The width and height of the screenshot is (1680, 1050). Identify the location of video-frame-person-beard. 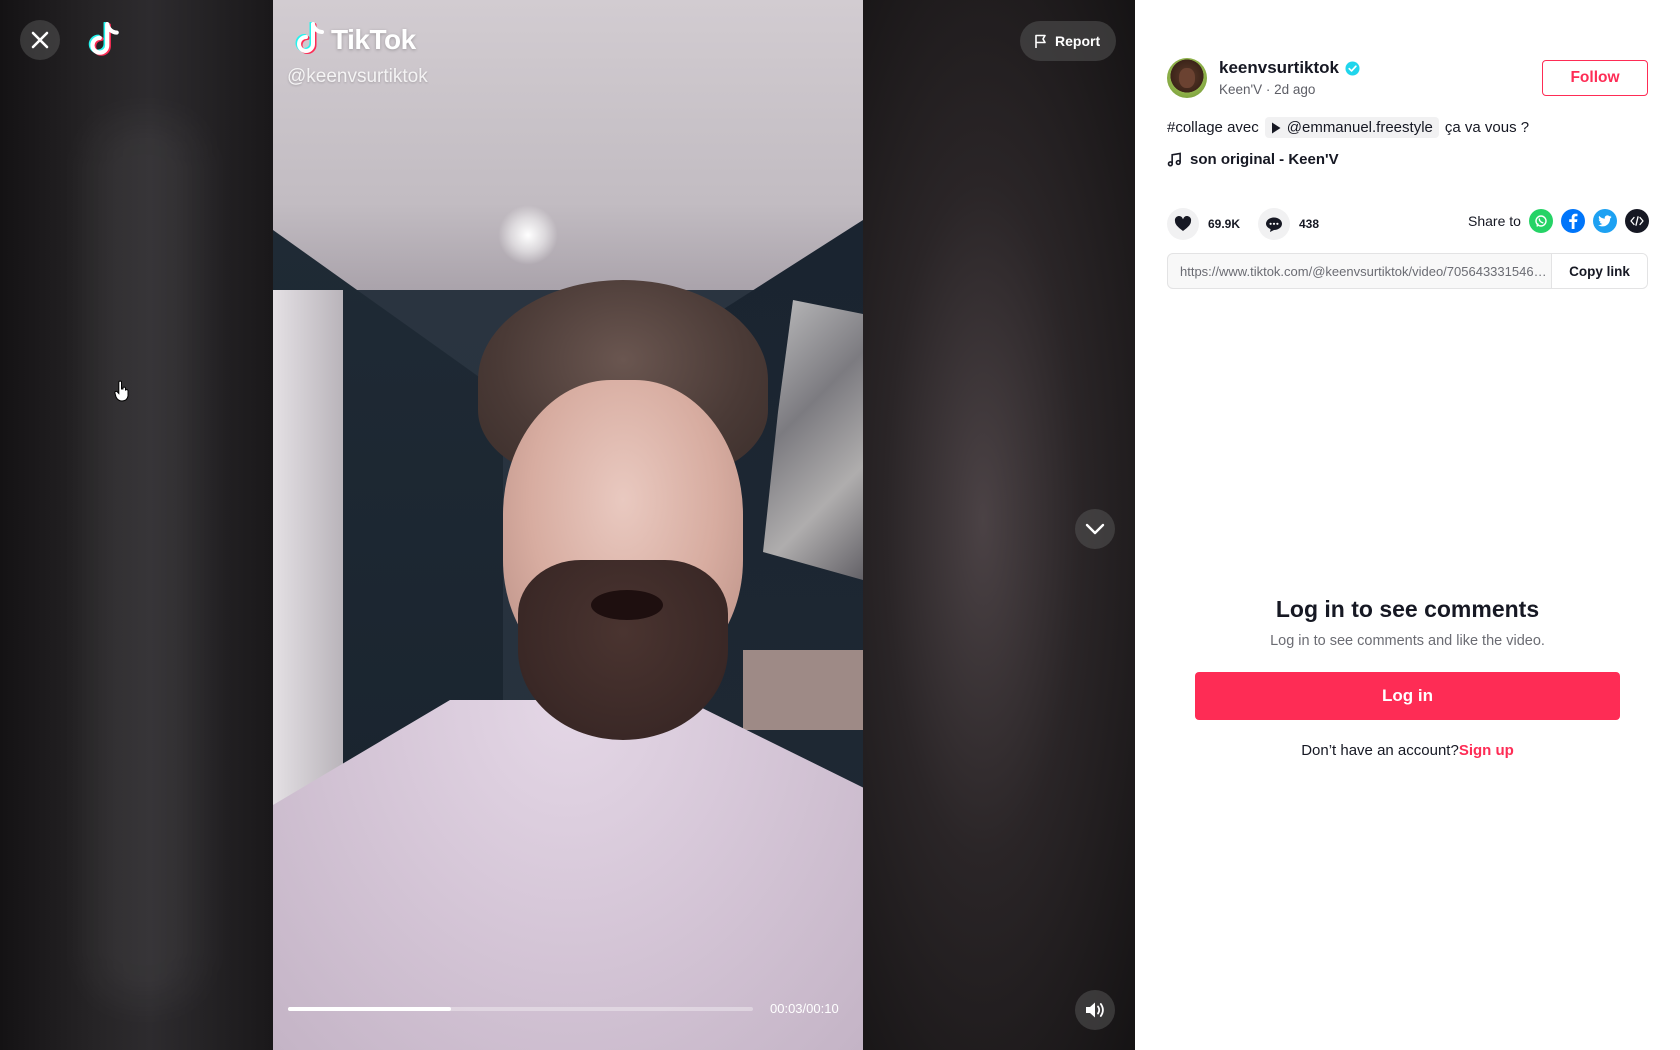
(623, 650).